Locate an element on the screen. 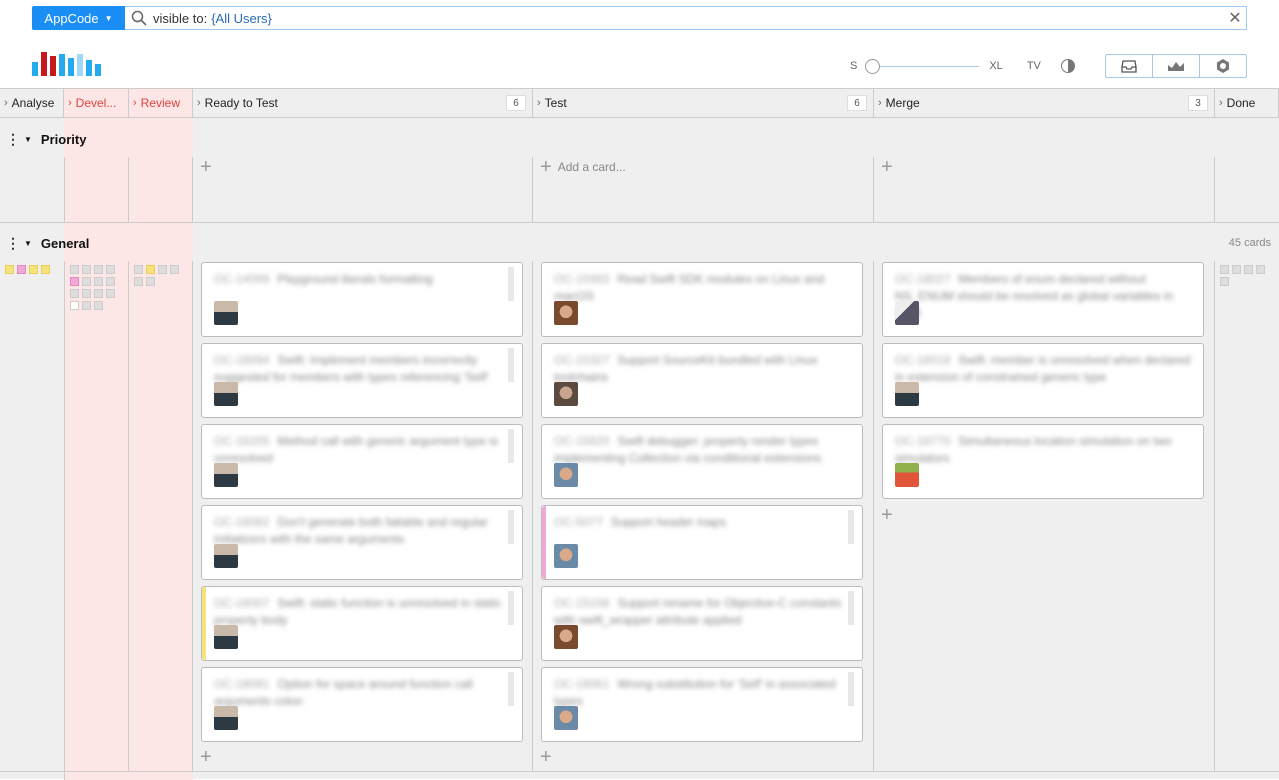 The width and height of the screenshot is (1279, 780). chart-view-button is located at coordinates (1176, 66).